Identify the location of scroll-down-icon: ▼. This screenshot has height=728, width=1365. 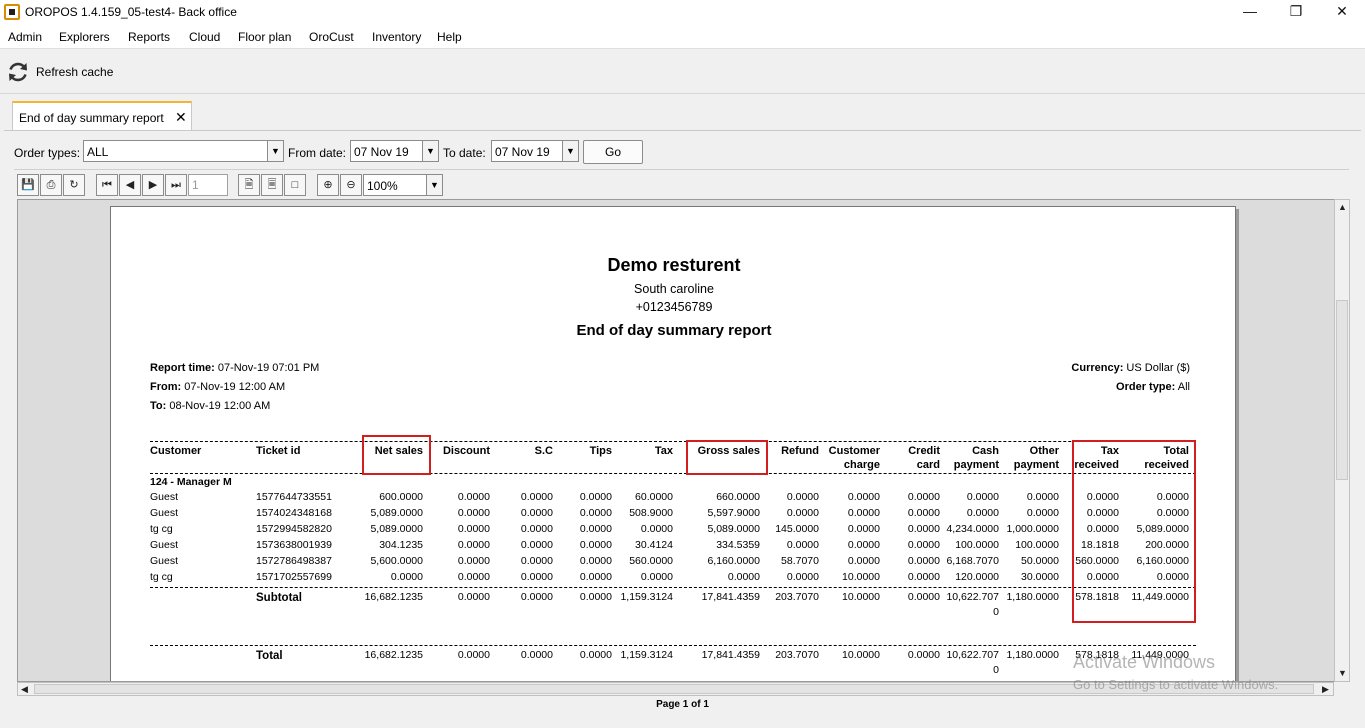
(1342, 673).